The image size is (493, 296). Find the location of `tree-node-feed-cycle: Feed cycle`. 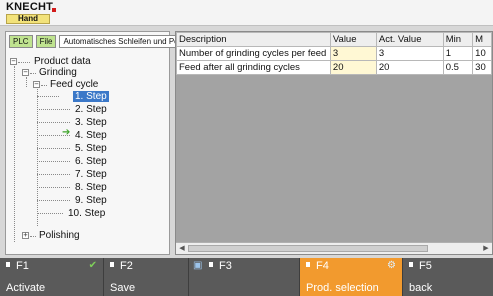

tree-node-feed-cycle: Feed cycle is located at coordinates (74, 84).